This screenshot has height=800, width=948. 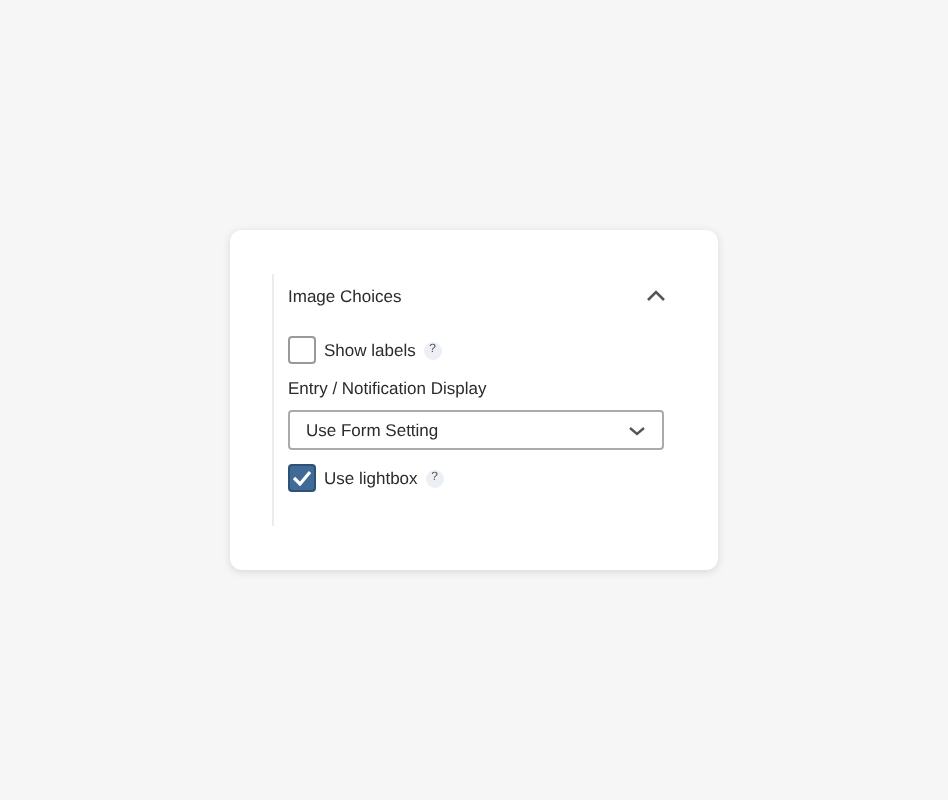 I want to click on field-label: Entry / Notification Display, so click(x=388, y=388).